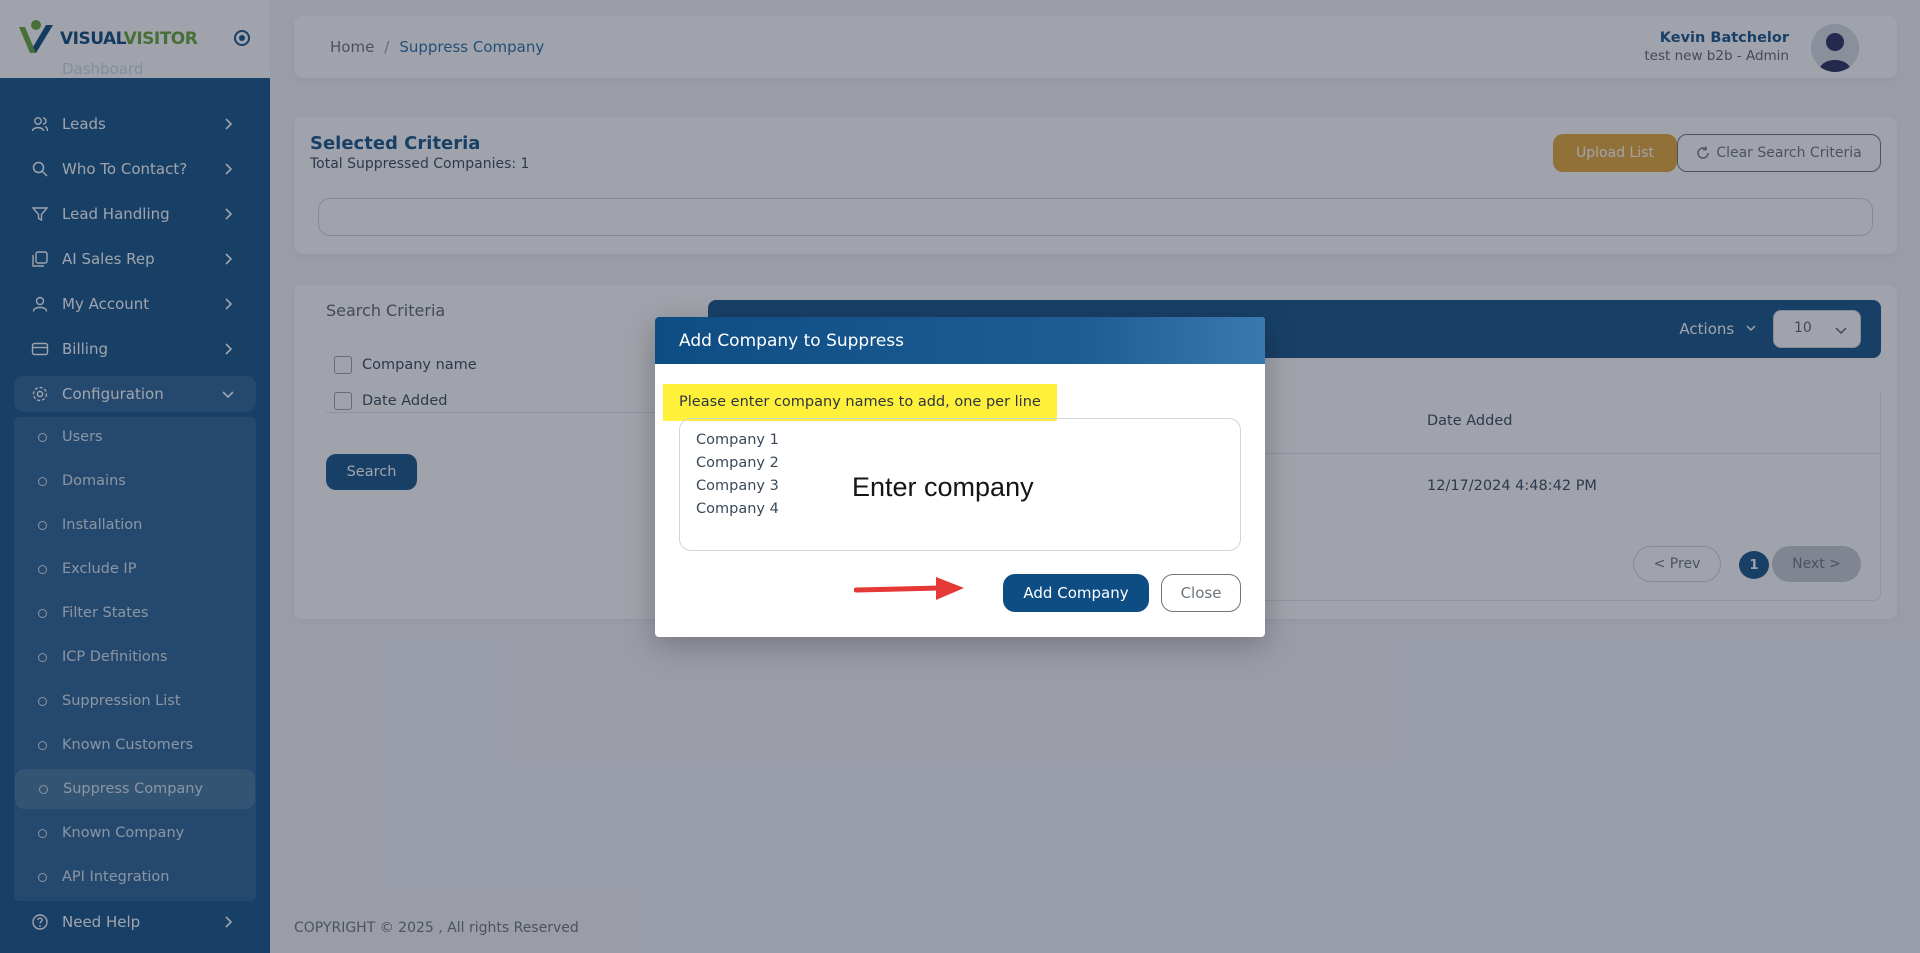 The width and height of the screenshot is (1920, 953). I want to click on annotation-text: Enter company, so click(943, 487).